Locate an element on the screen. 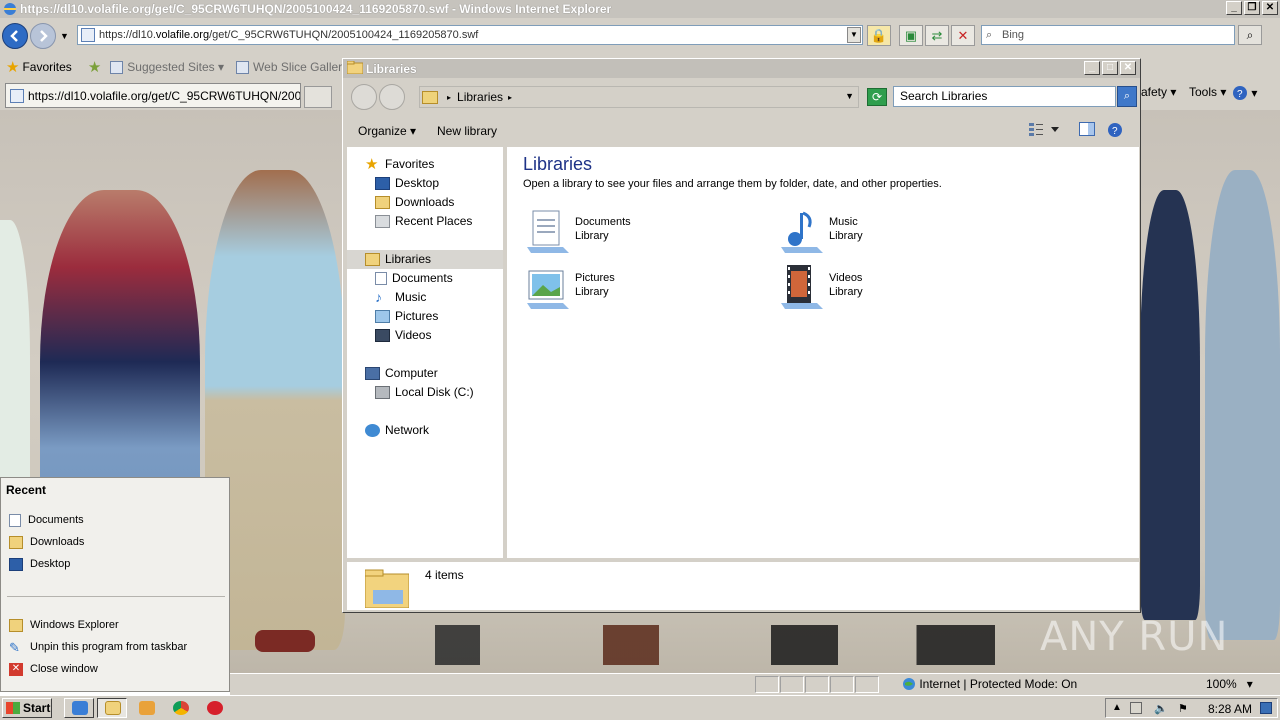  nav-network: Network is located at coordinates (397, 430).